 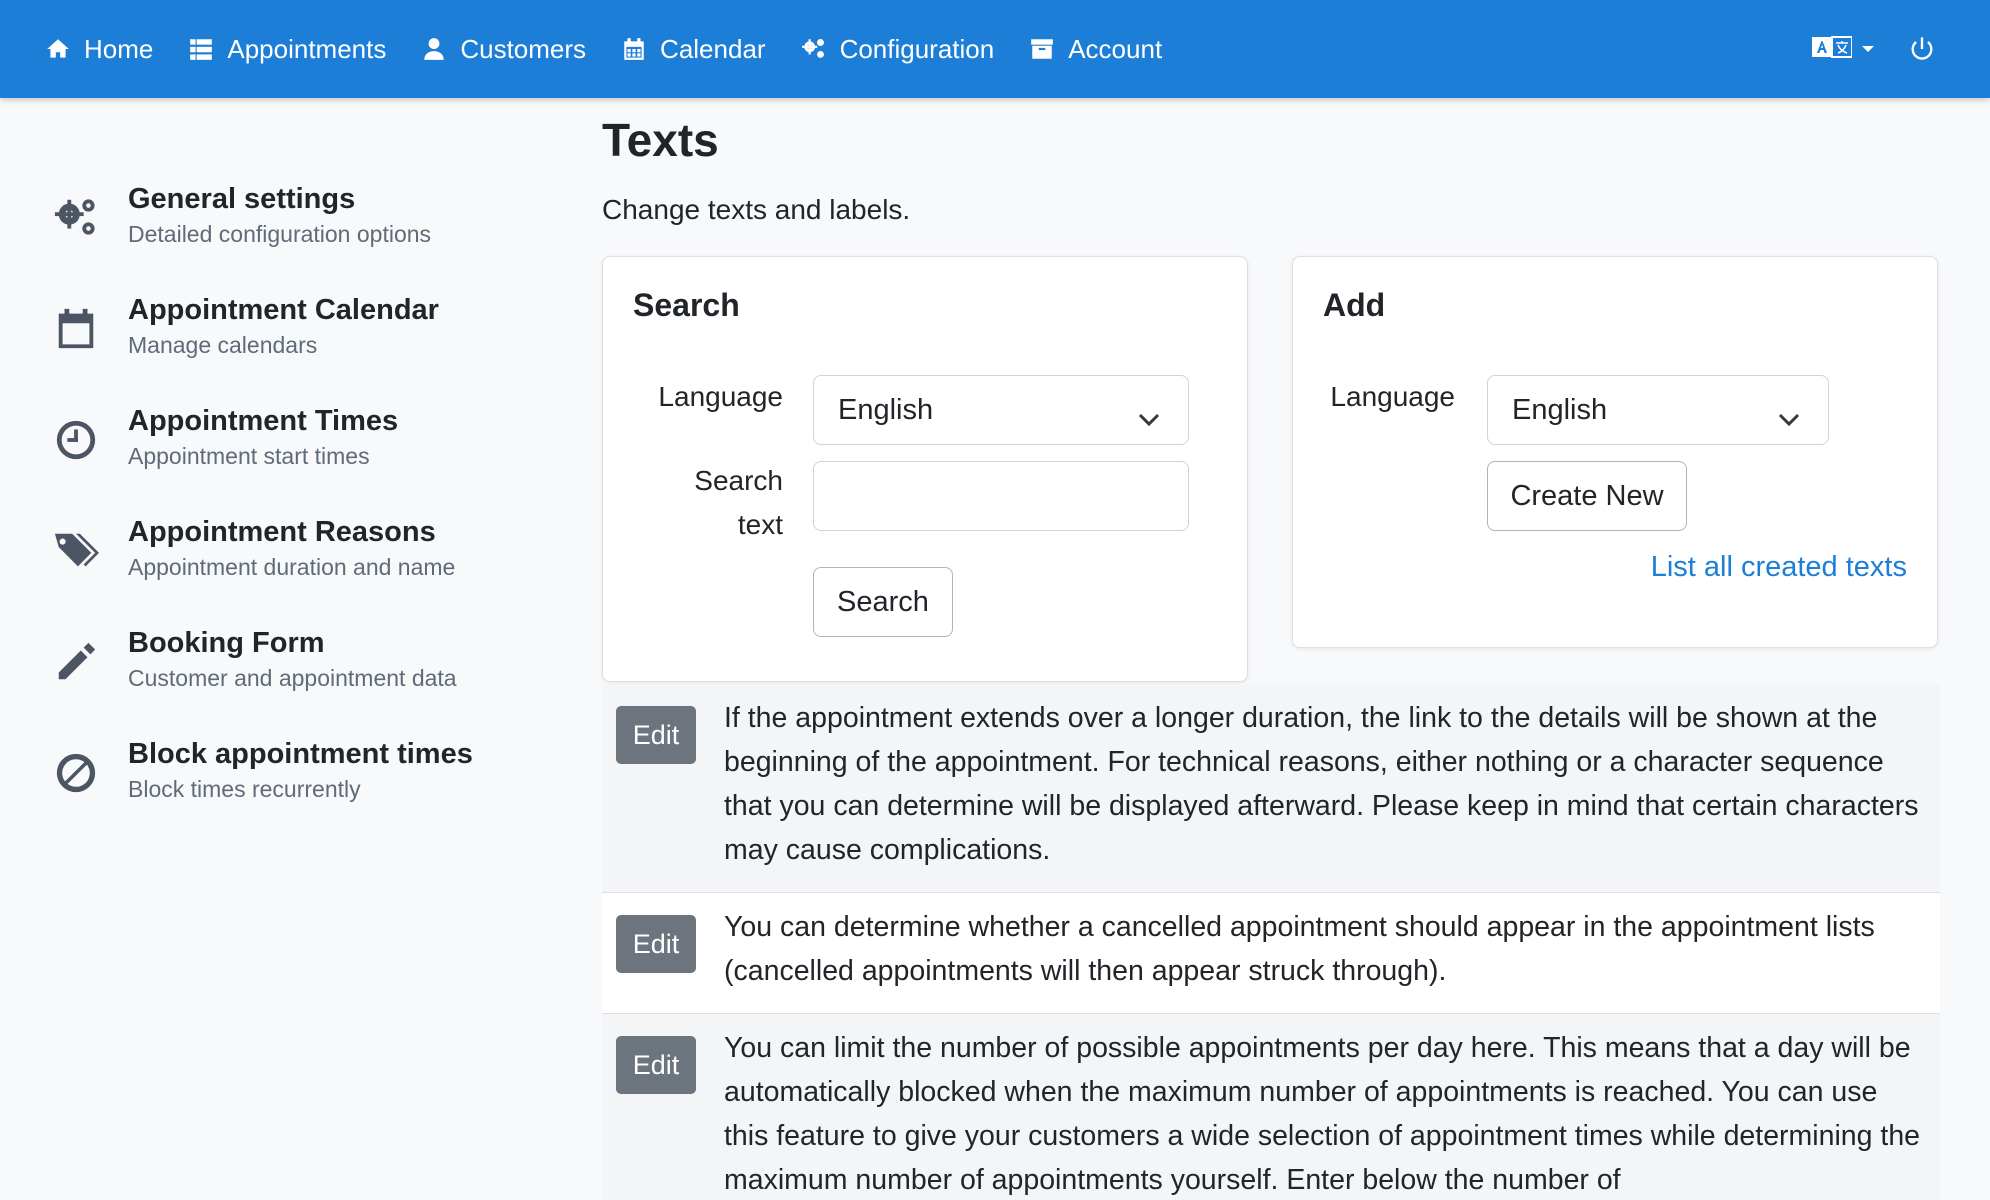 What do you see at coordinates (1560, 409) in the screenshot?
I see `add-language-value: English` at bounding box center [1560, 409].